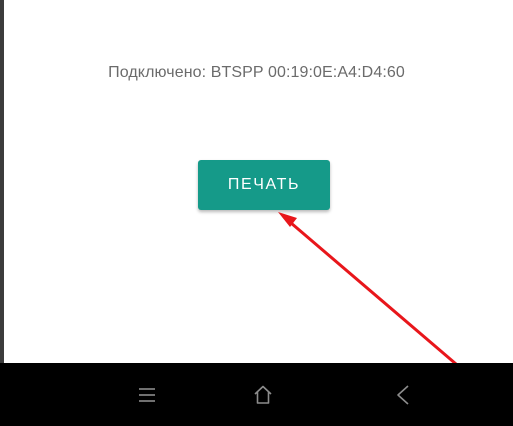  I want to click on annotation-arrow-head, so click(287, 219).